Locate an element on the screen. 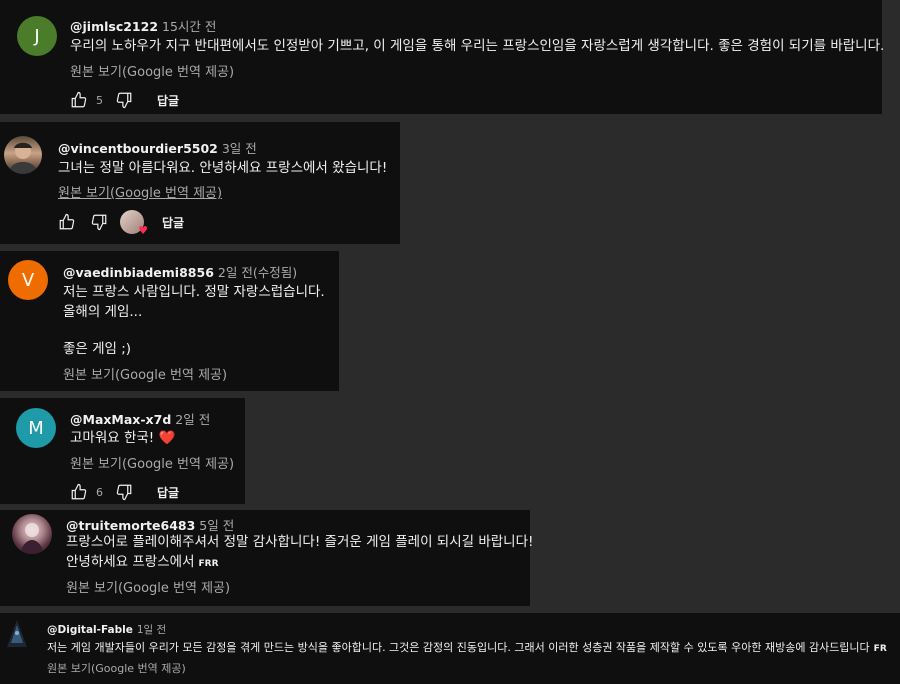  hooded-figure-photo-icon is located at coordinates (17, 633).